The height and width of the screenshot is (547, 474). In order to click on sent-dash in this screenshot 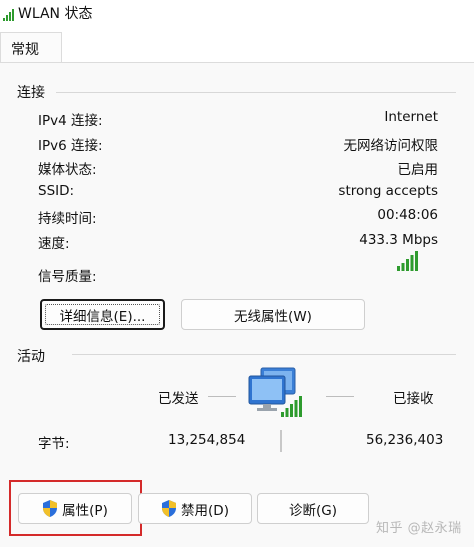, I will do `click(222, 396)`.